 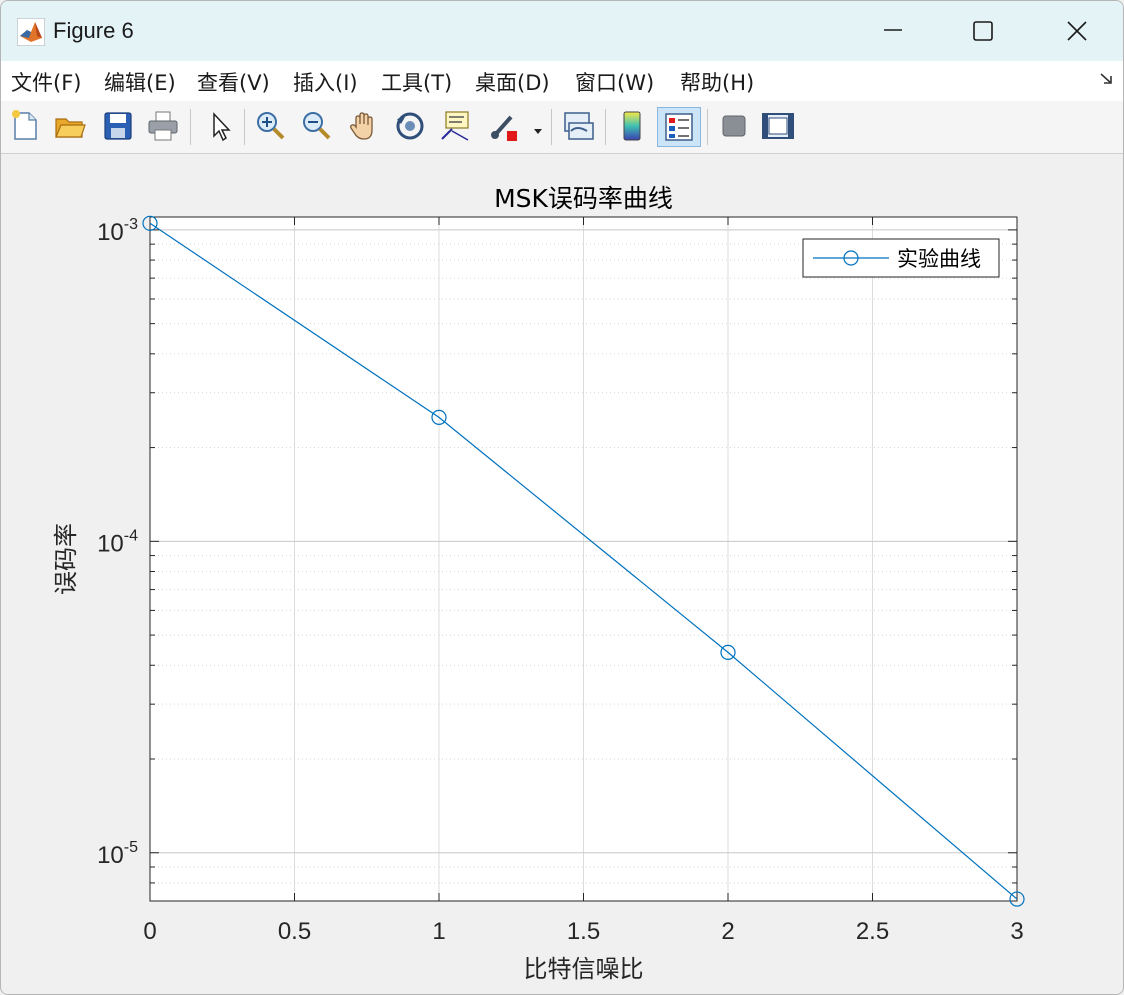 What do you see at coordinates (584, 969) in the screenshot?
I see `x-axis-label: 比特信噪比` at bounding box center [584, 969].